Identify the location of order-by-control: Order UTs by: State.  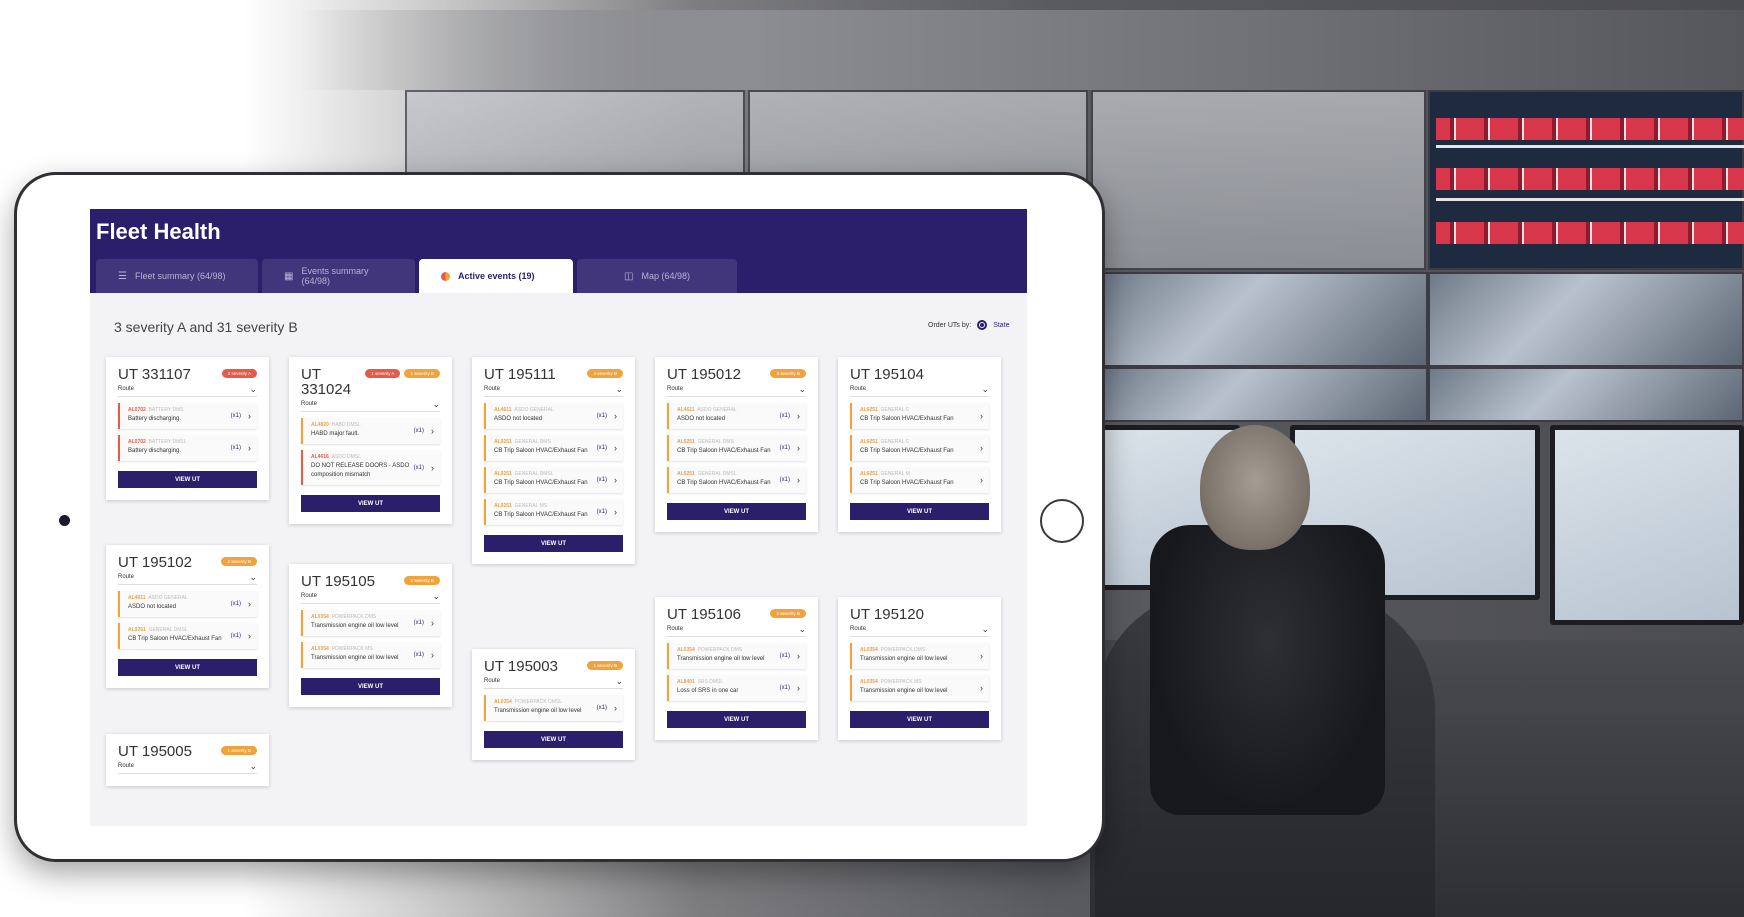
(969, 325).